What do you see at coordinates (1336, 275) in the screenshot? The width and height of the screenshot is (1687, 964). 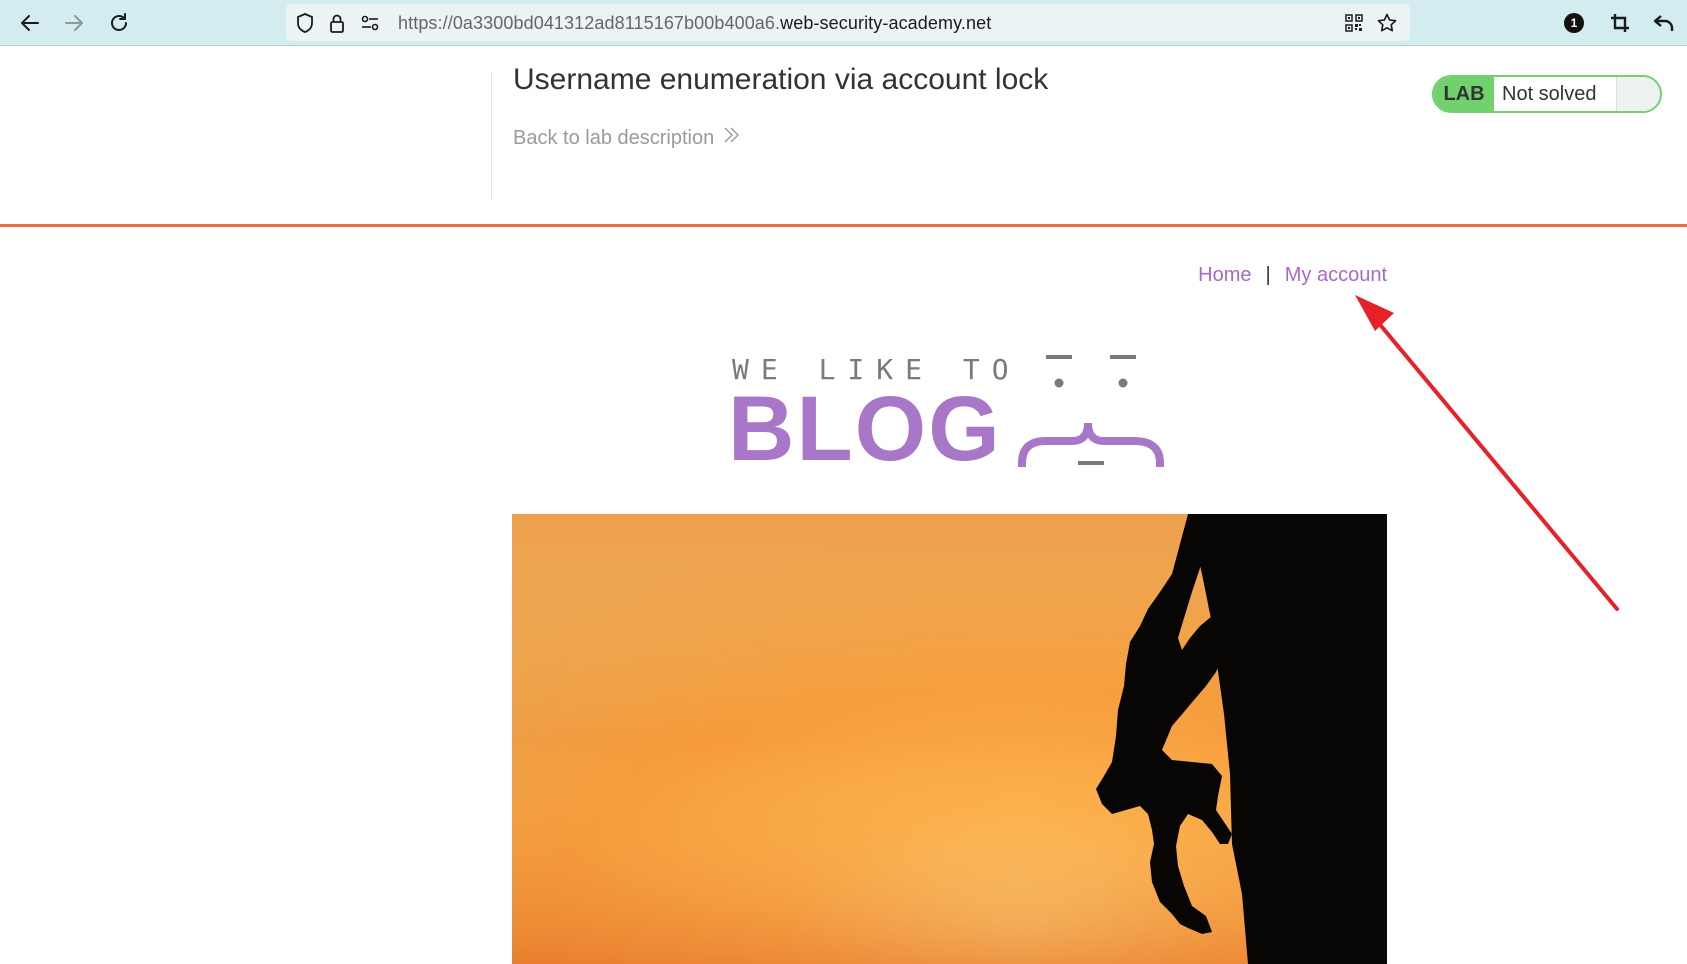 I see `nav-my-account-link: My account` at bounding box center [1336, 275].